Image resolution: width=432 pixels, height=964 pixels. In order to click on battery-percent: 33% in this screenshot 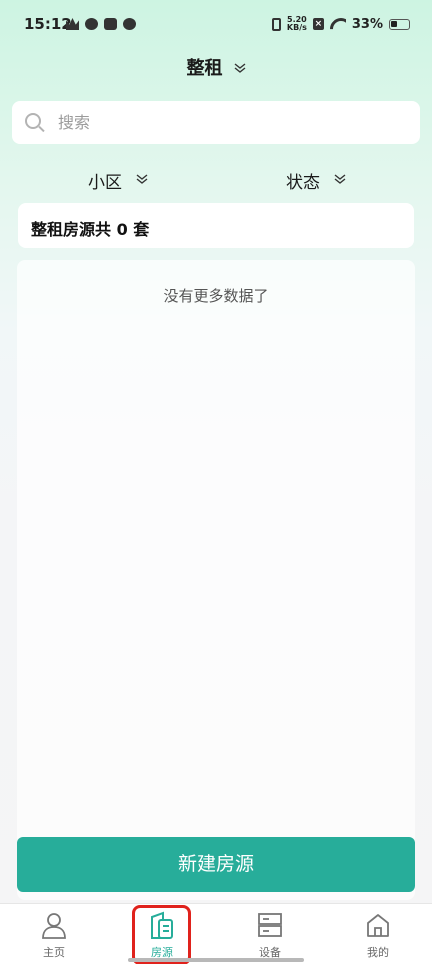, I will do `click(367, 24)`.